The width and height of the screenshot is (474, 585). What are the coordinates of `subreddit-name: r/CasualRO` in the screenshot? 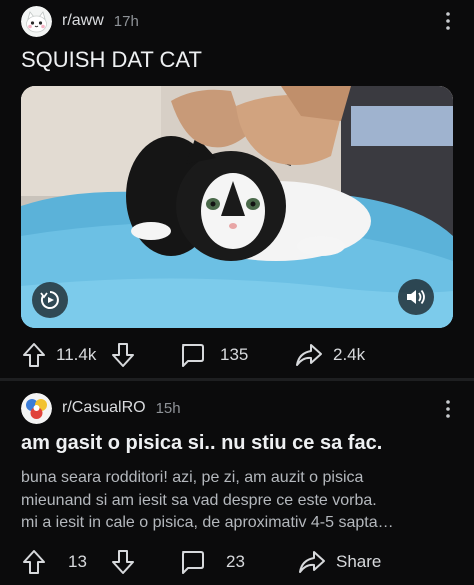 It's located at (104, 408).